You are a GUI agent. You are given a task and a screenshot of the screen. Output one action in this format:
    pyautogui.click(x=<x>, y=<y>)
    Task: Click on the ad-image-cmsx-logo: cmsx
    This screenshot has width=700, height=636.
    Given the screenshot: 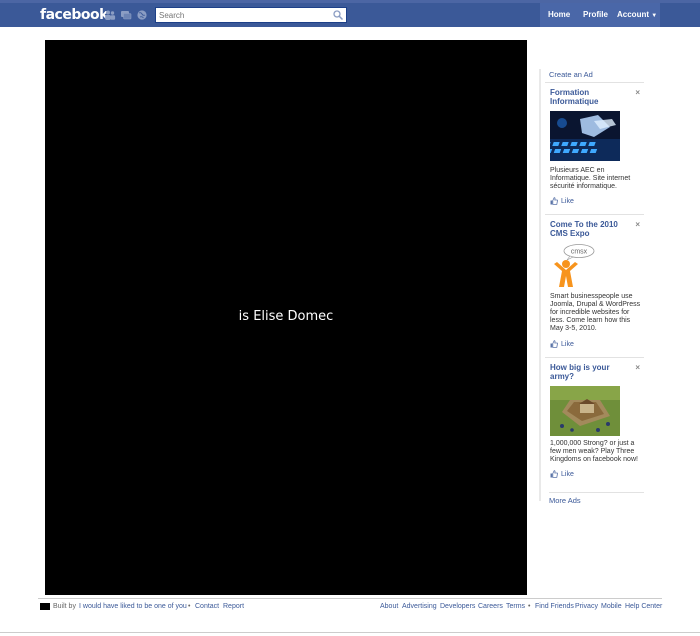 What is the action you would take?
    pyautogui.click(x=574, y=266)
    